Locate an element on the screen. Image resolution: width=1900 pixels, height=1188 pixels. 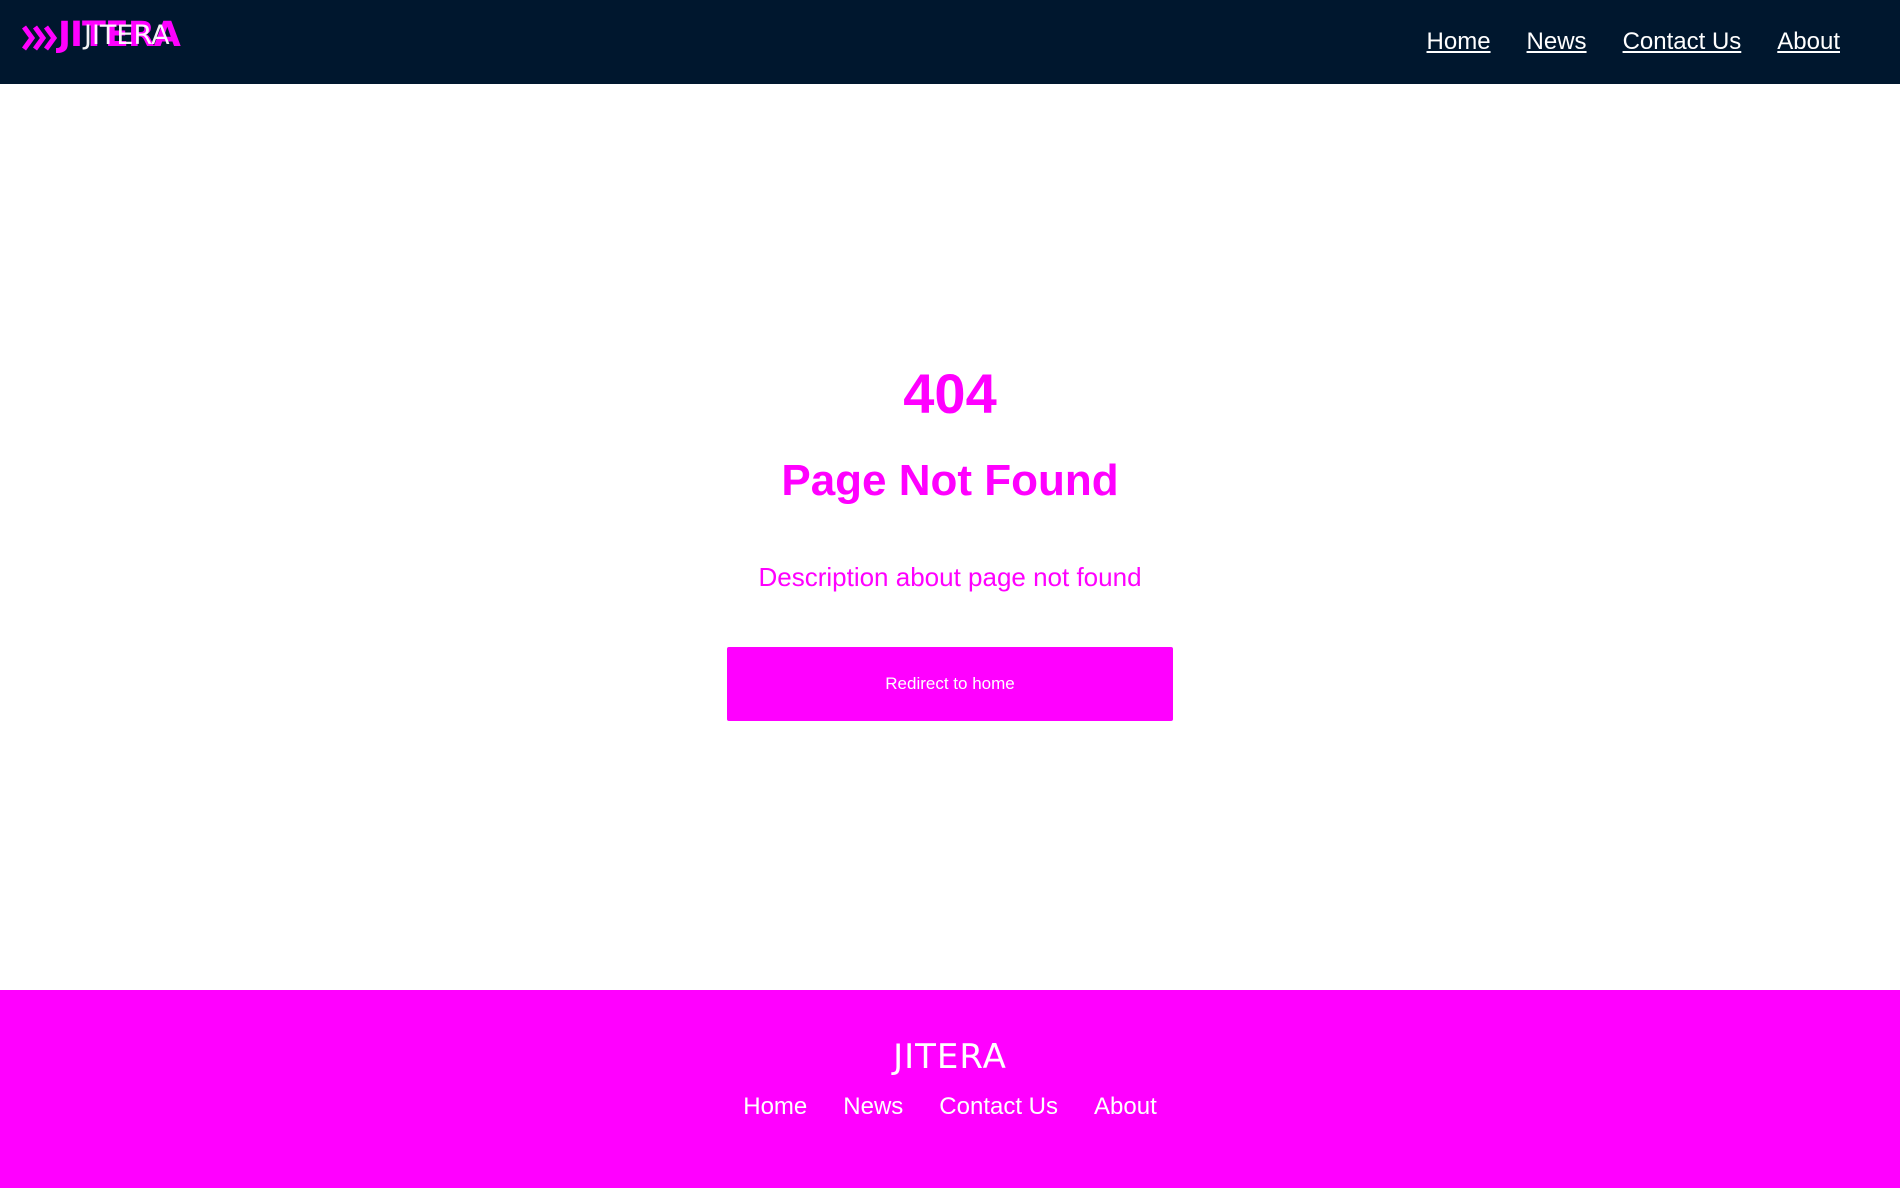
page-title: Page Not Found is located at coordinates (950, 480).